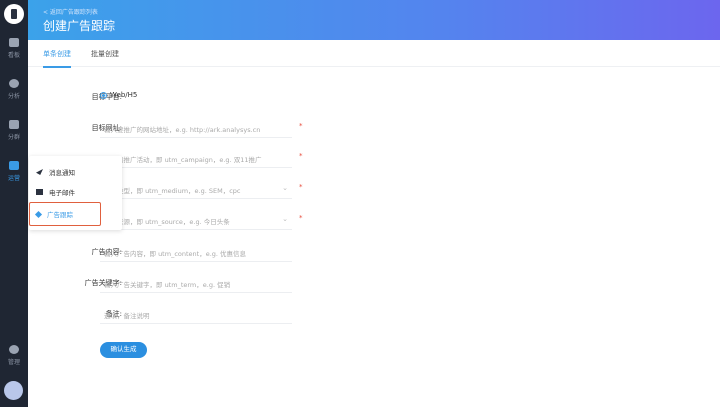 This screenshot has width=720, height=407. What do you see at coordinates (14, 83) in the screenshot?
I see `pie-chart-icon` at bounding box center [14, 83].